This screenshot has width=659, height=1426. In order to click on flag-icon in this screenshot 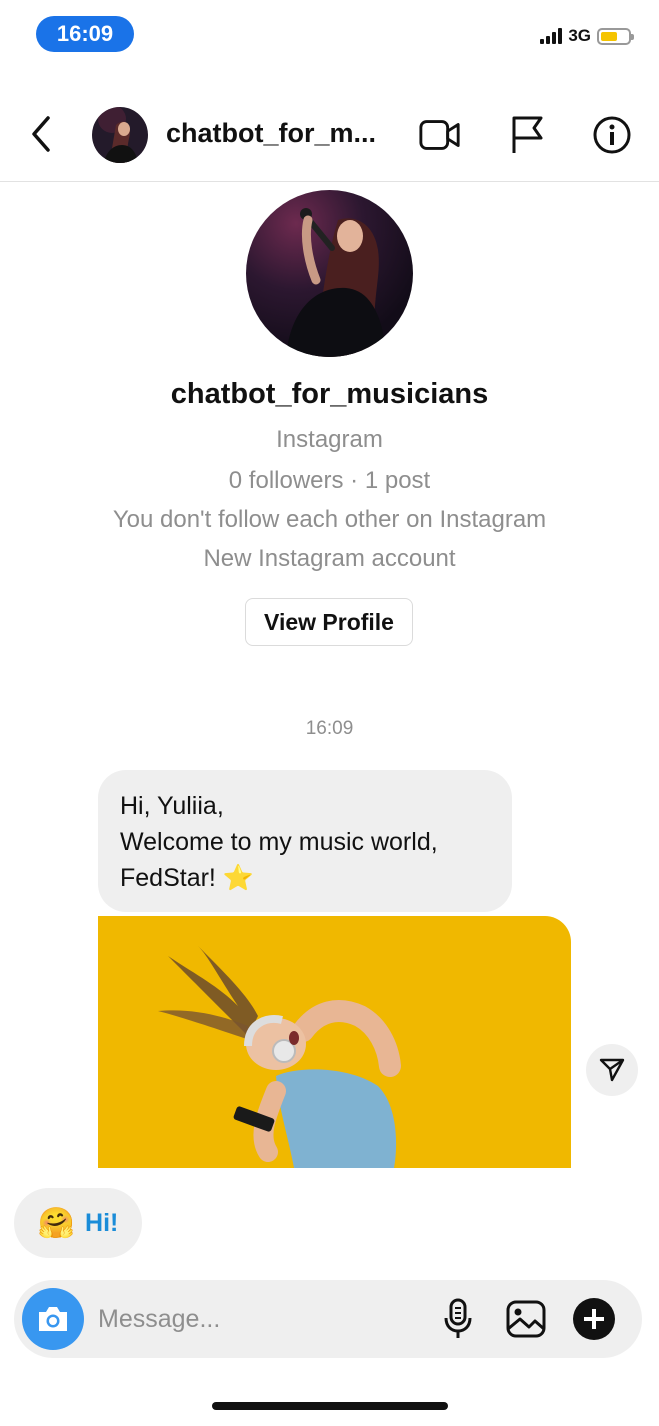, I will do `click(527, 134)`.